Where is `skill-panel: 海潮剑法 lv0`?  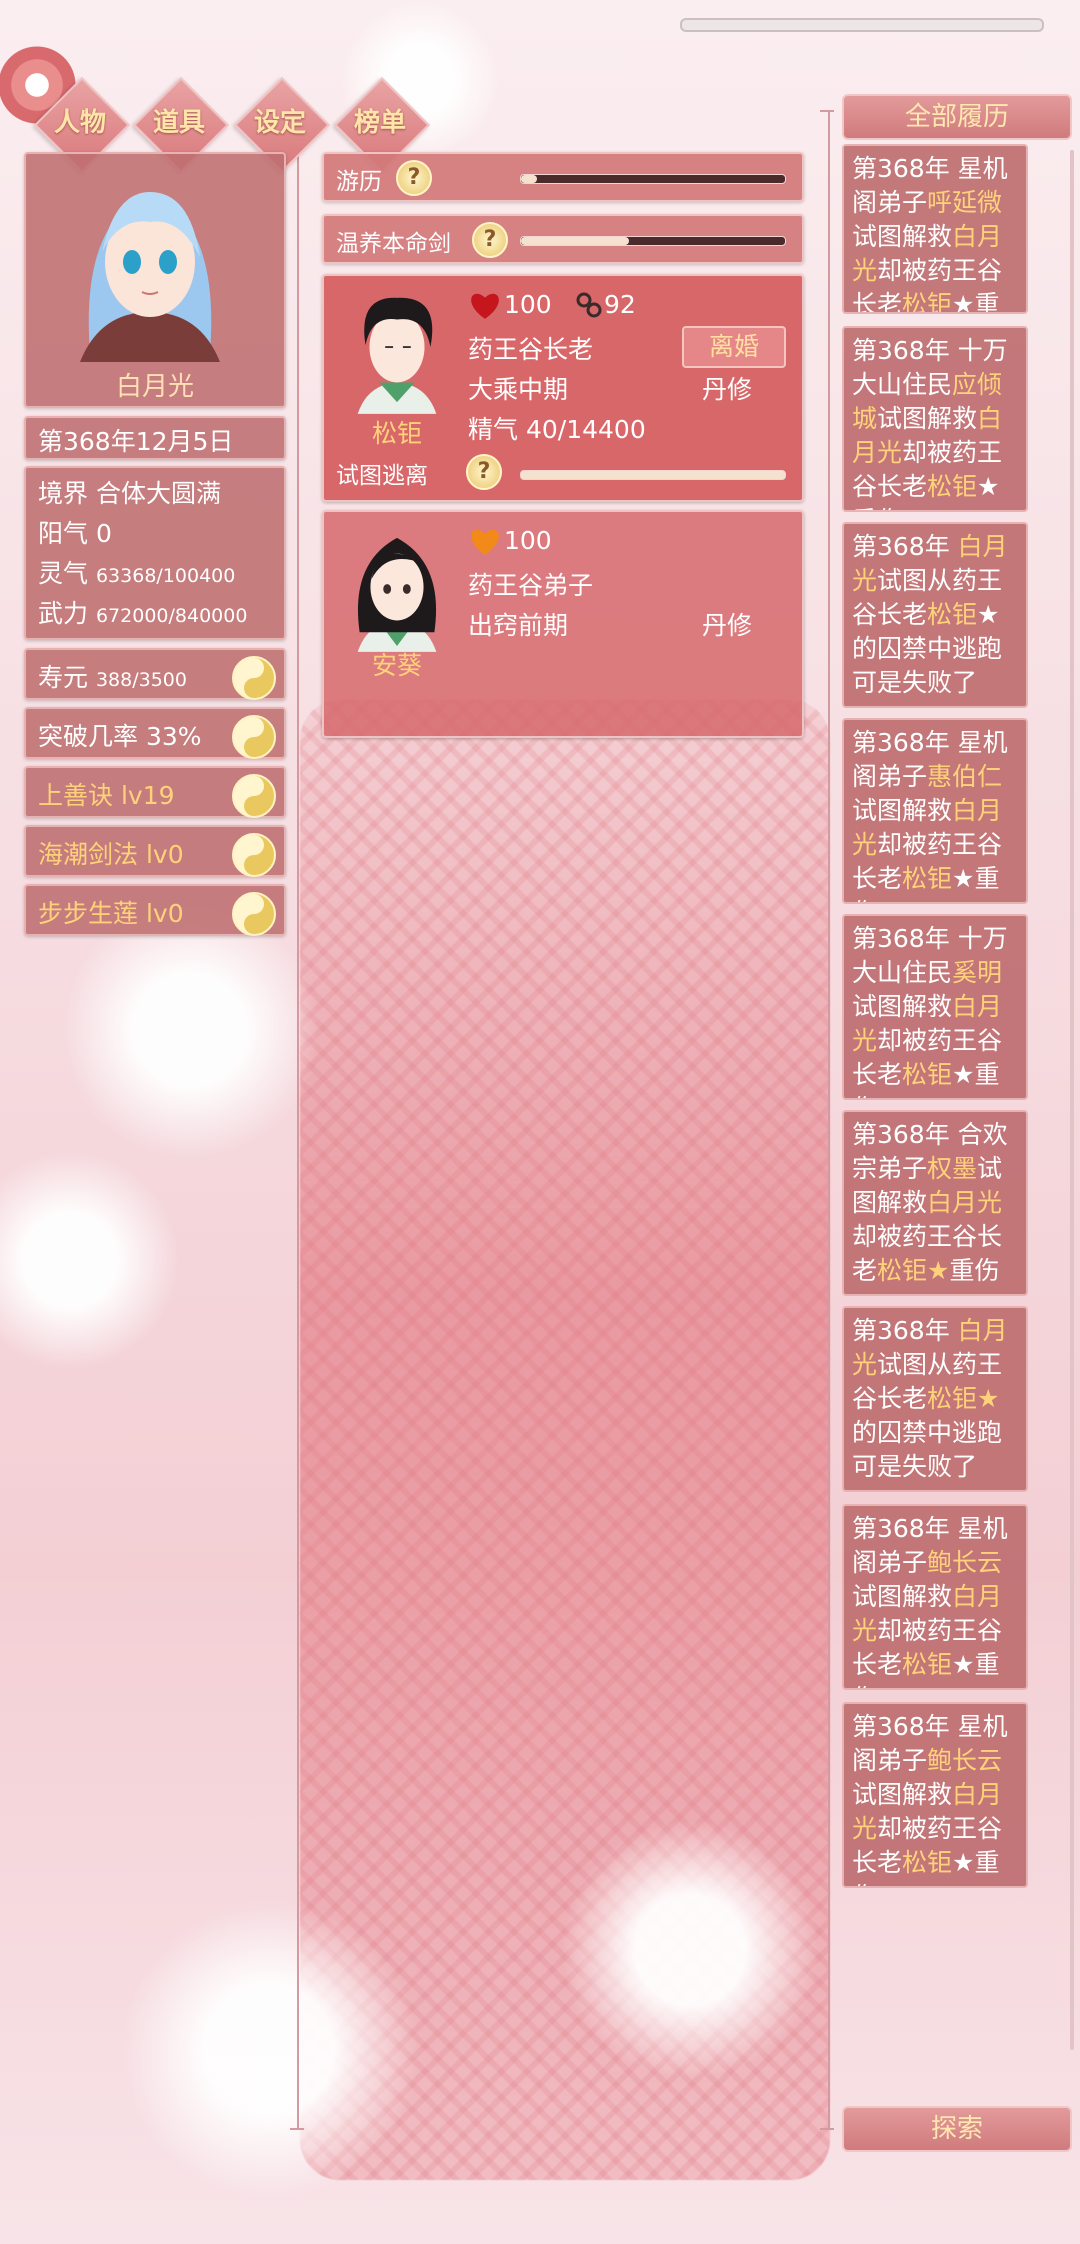 skill-panel: 海潮剑法 lv0 is located at coordinates (155, 851).